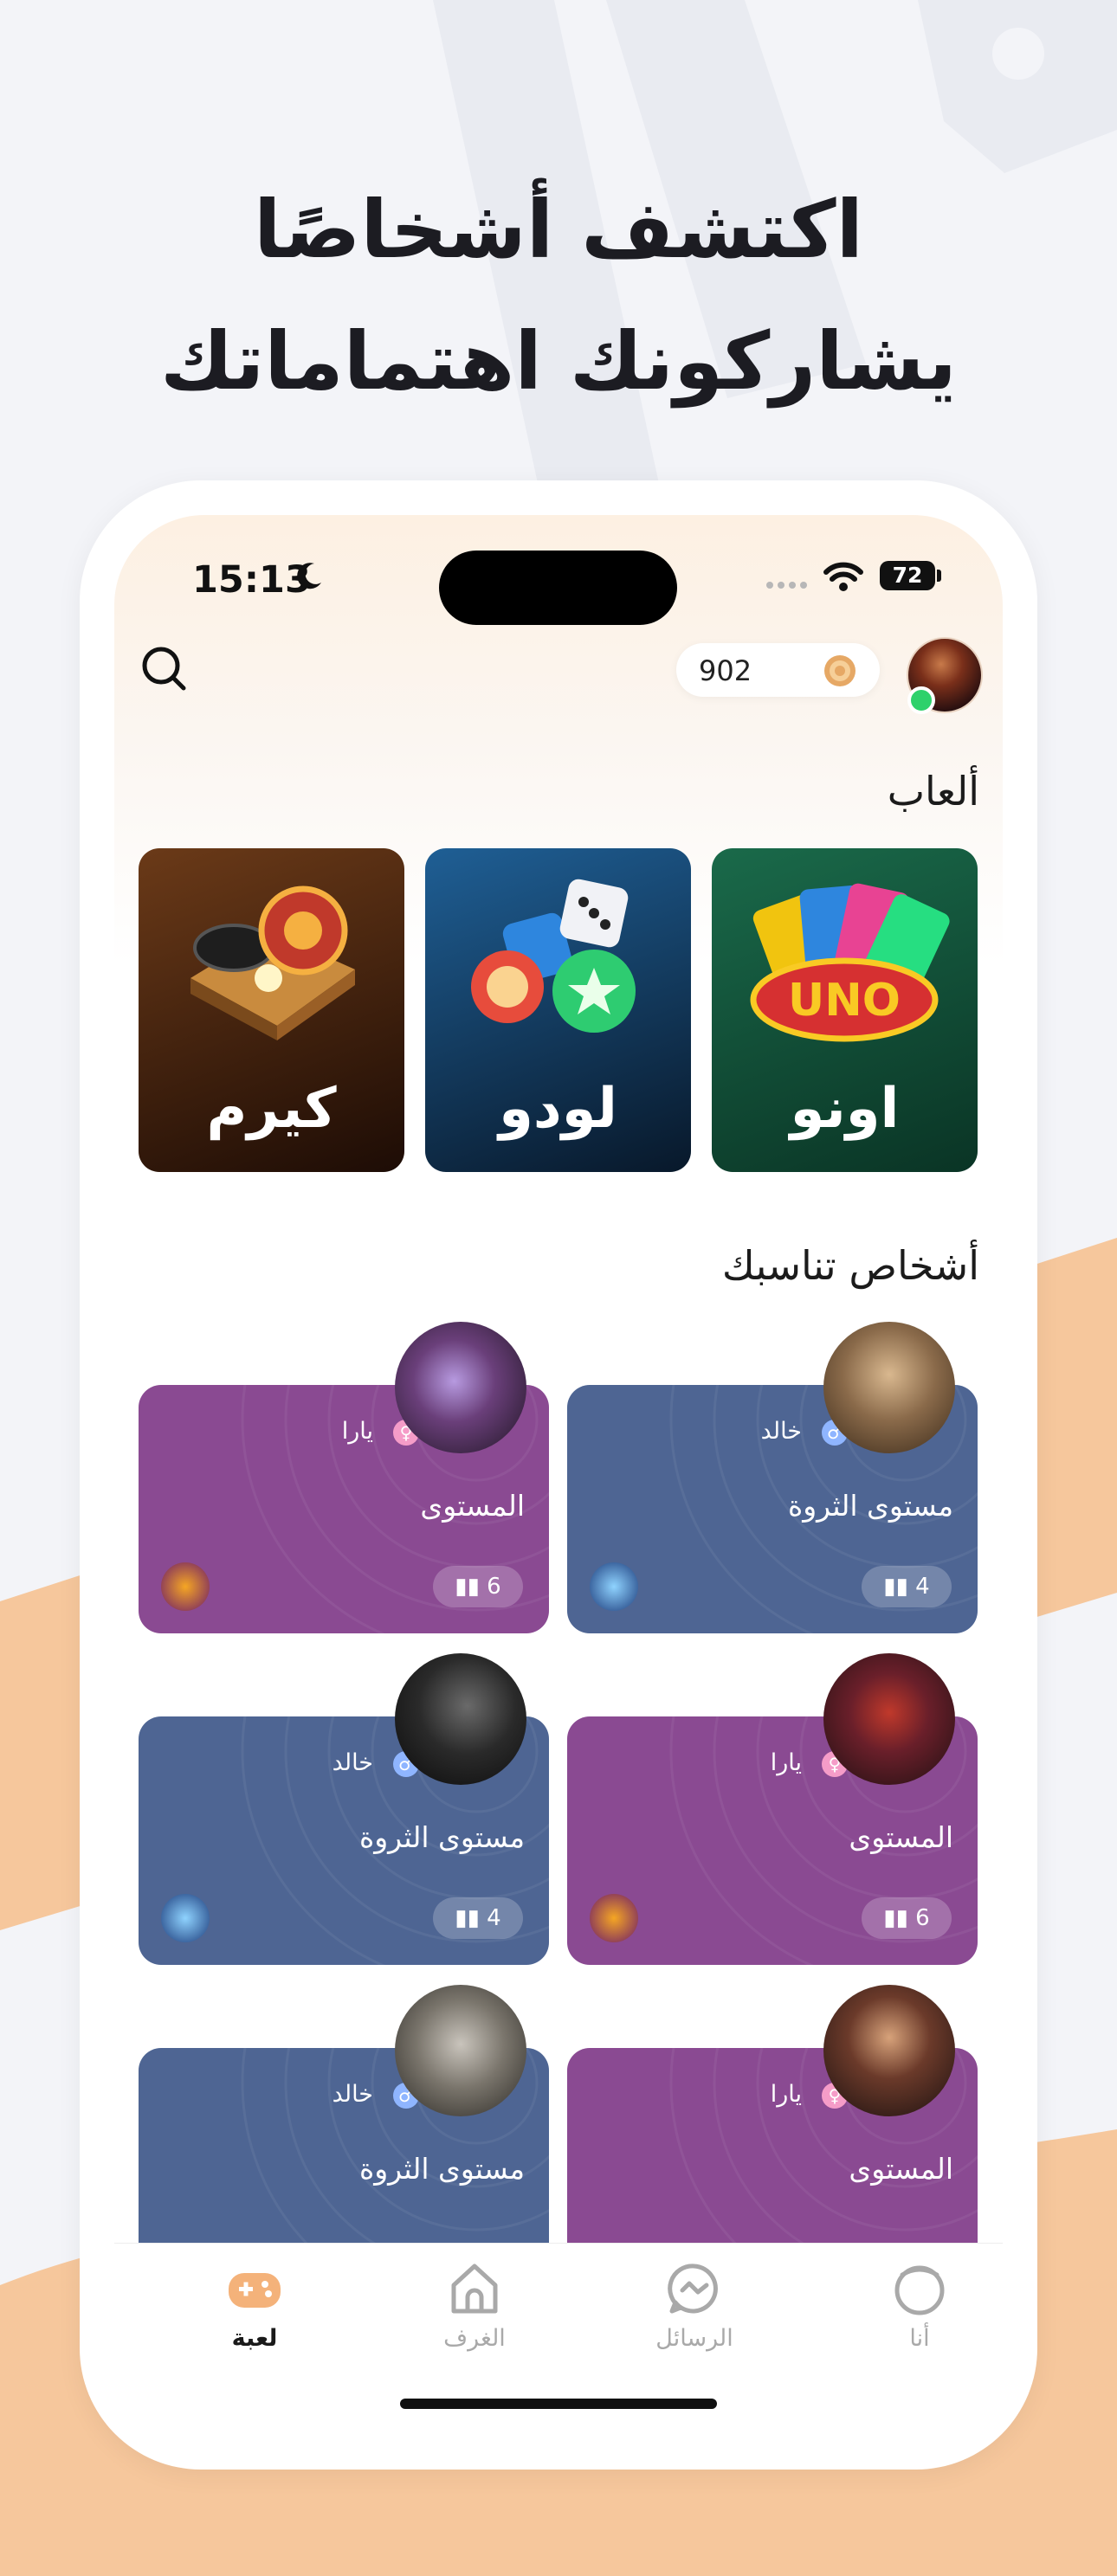 This screenshot has width=1117, height=2576. I want to click on tab-label: الغرف, so click(475, 2338).